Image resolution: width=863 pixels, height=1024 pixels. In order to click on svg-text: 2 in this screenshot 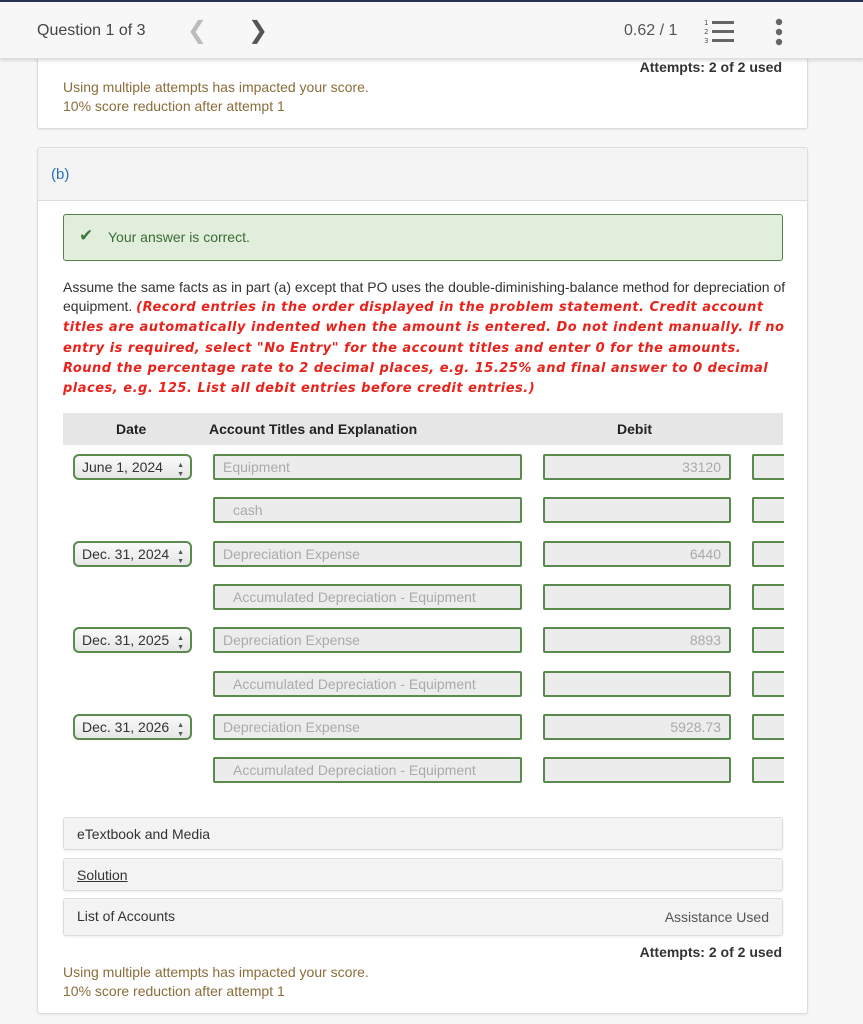, I will do `click(706, 32)`.